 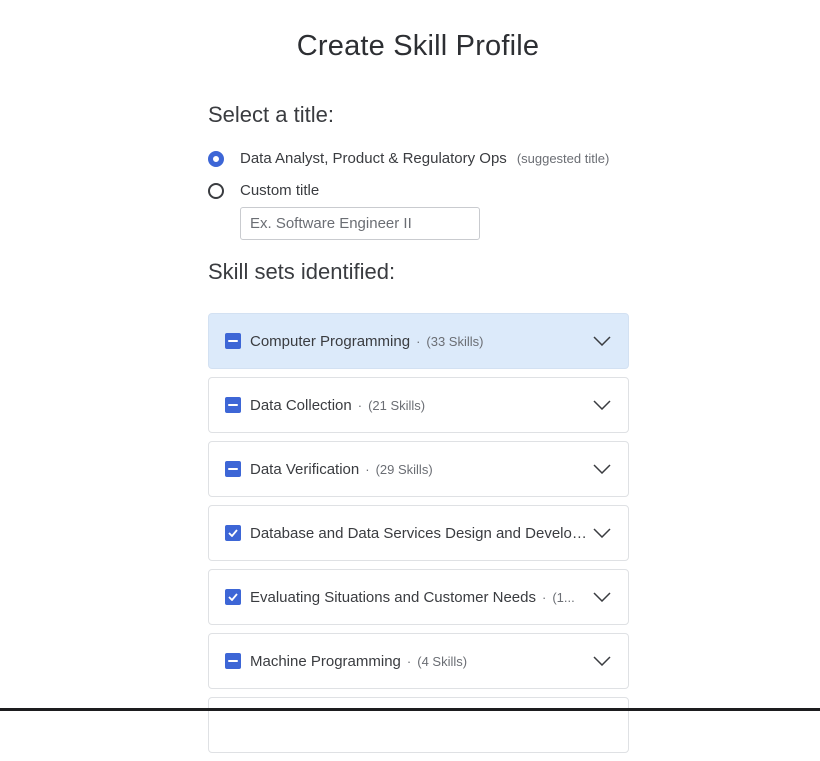 I want to click on skill-set-name: Data Verification, so click(x=305, y=469).